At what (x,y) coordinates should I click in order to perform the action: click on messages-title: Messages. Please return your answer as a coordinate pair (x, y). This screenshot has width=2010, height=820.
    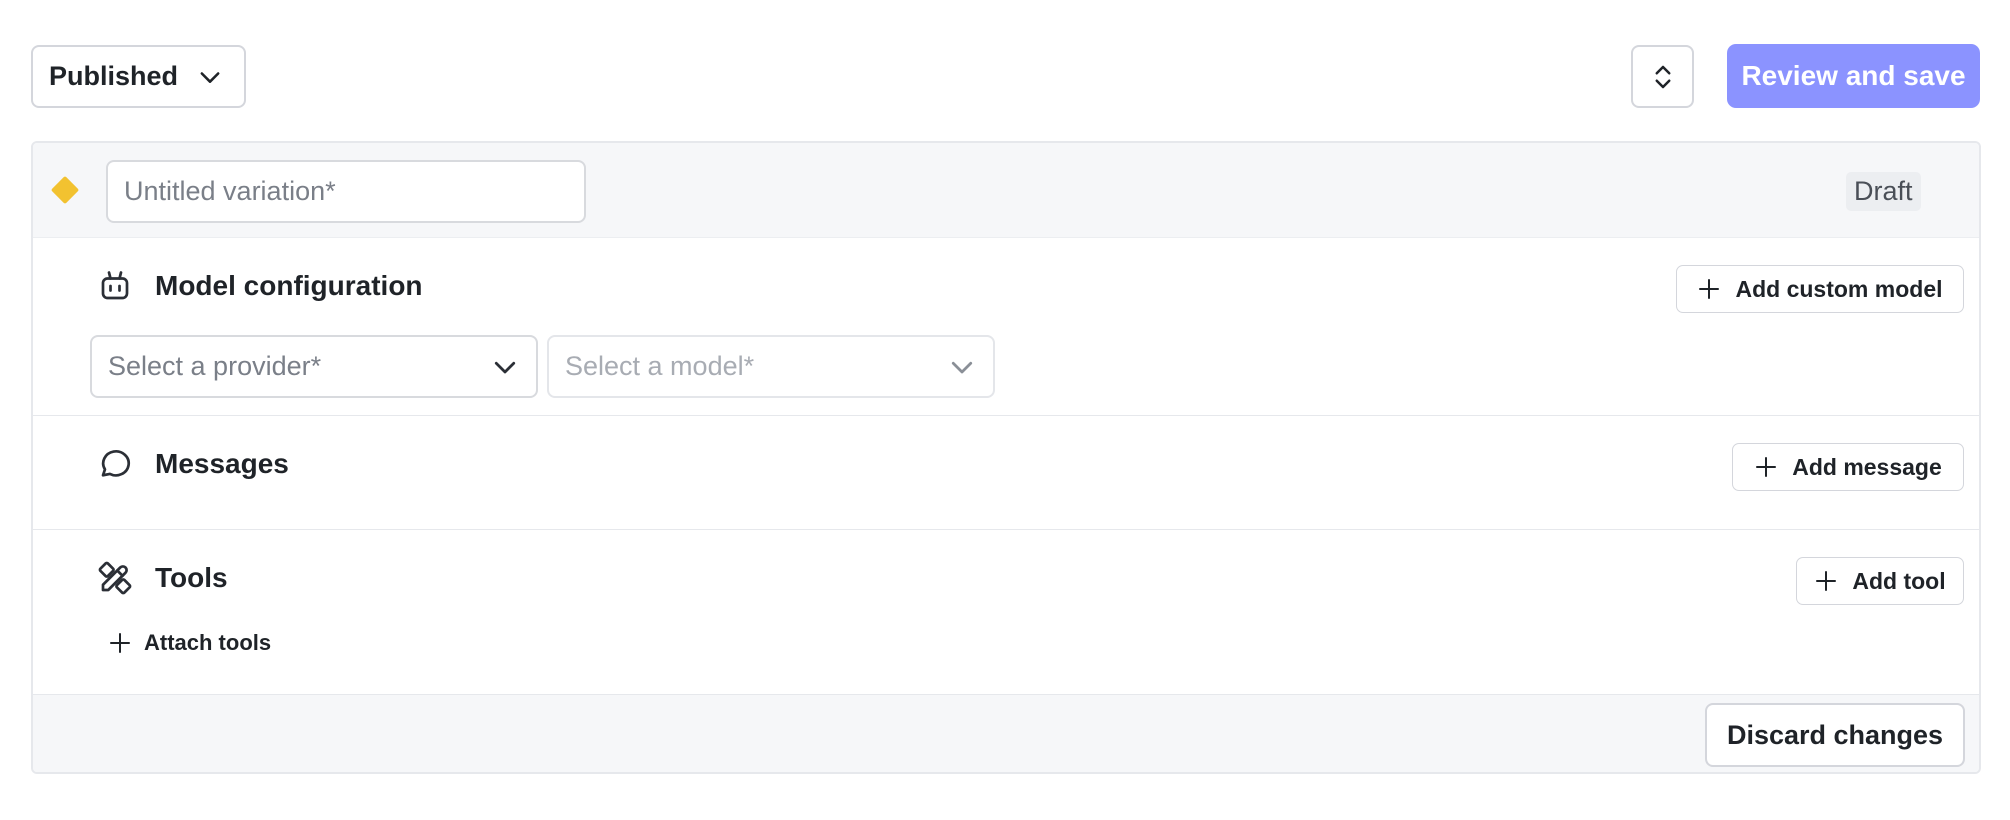
    Looking at the image, I should click on (222, 463).